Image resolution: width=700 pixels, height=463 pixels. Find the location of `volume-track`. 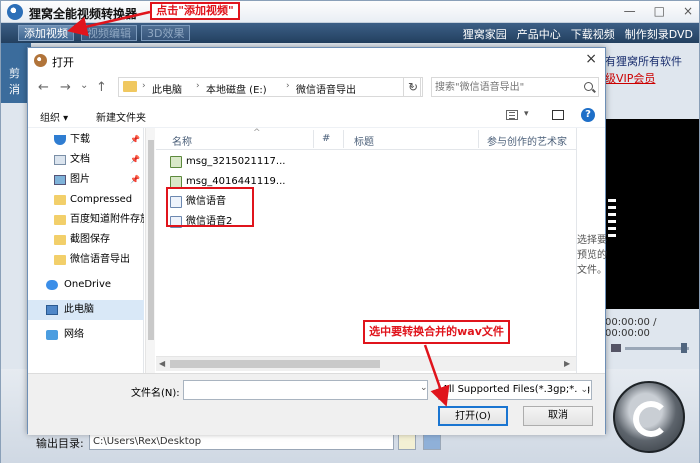

volume-track is located at coordinates (657, 348).